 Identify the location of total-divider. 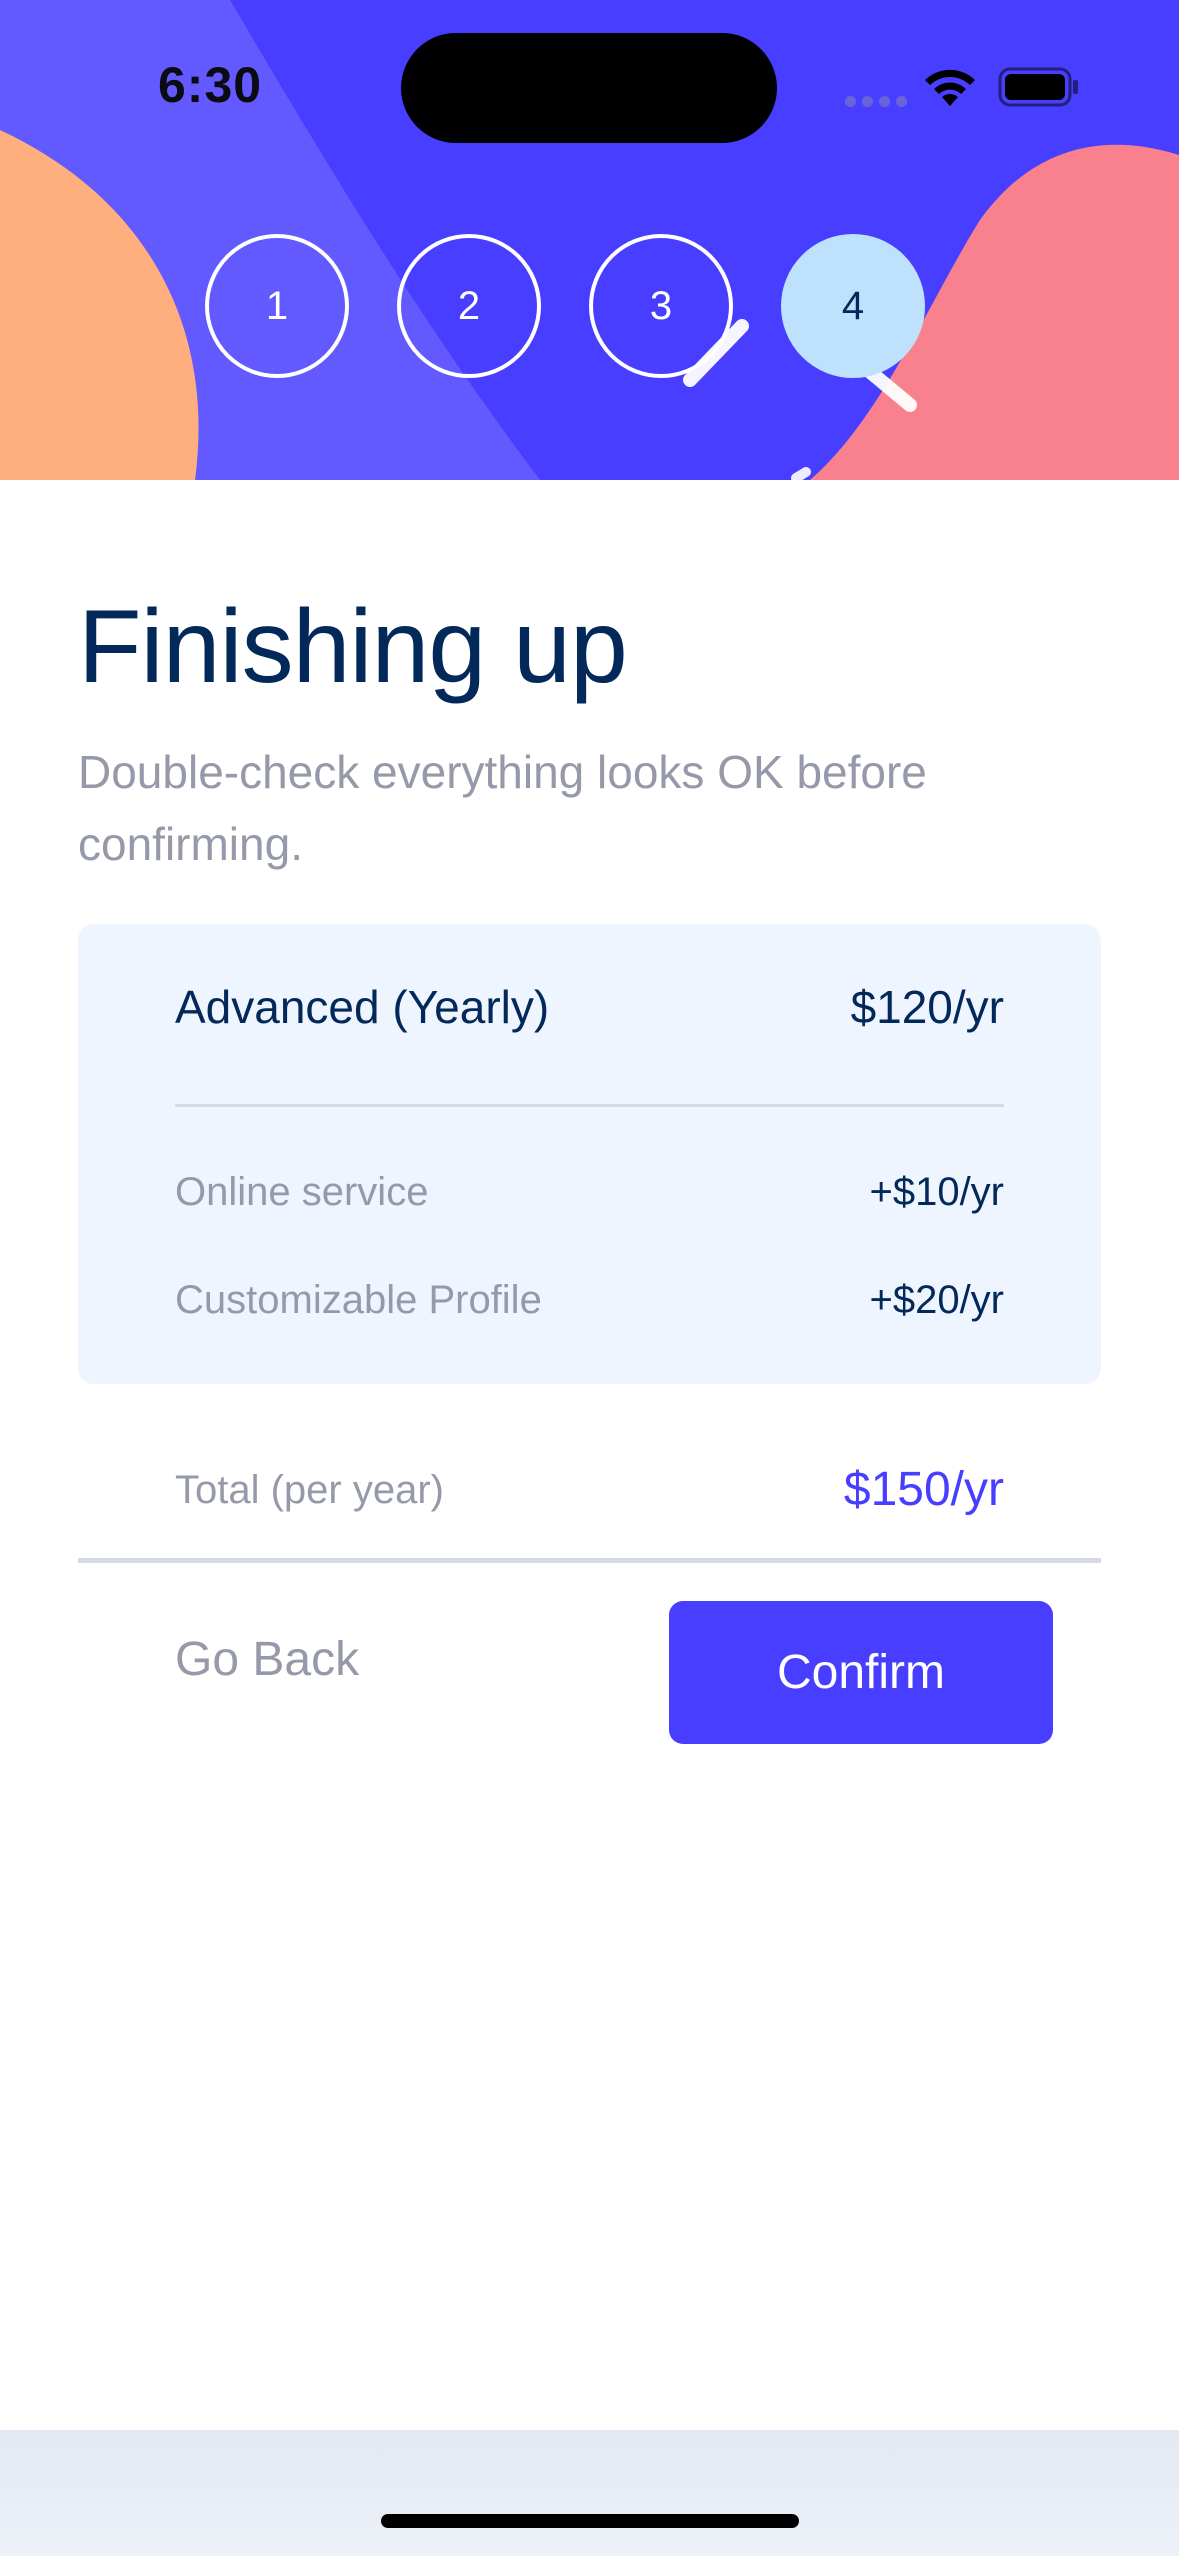
(589, 1560).